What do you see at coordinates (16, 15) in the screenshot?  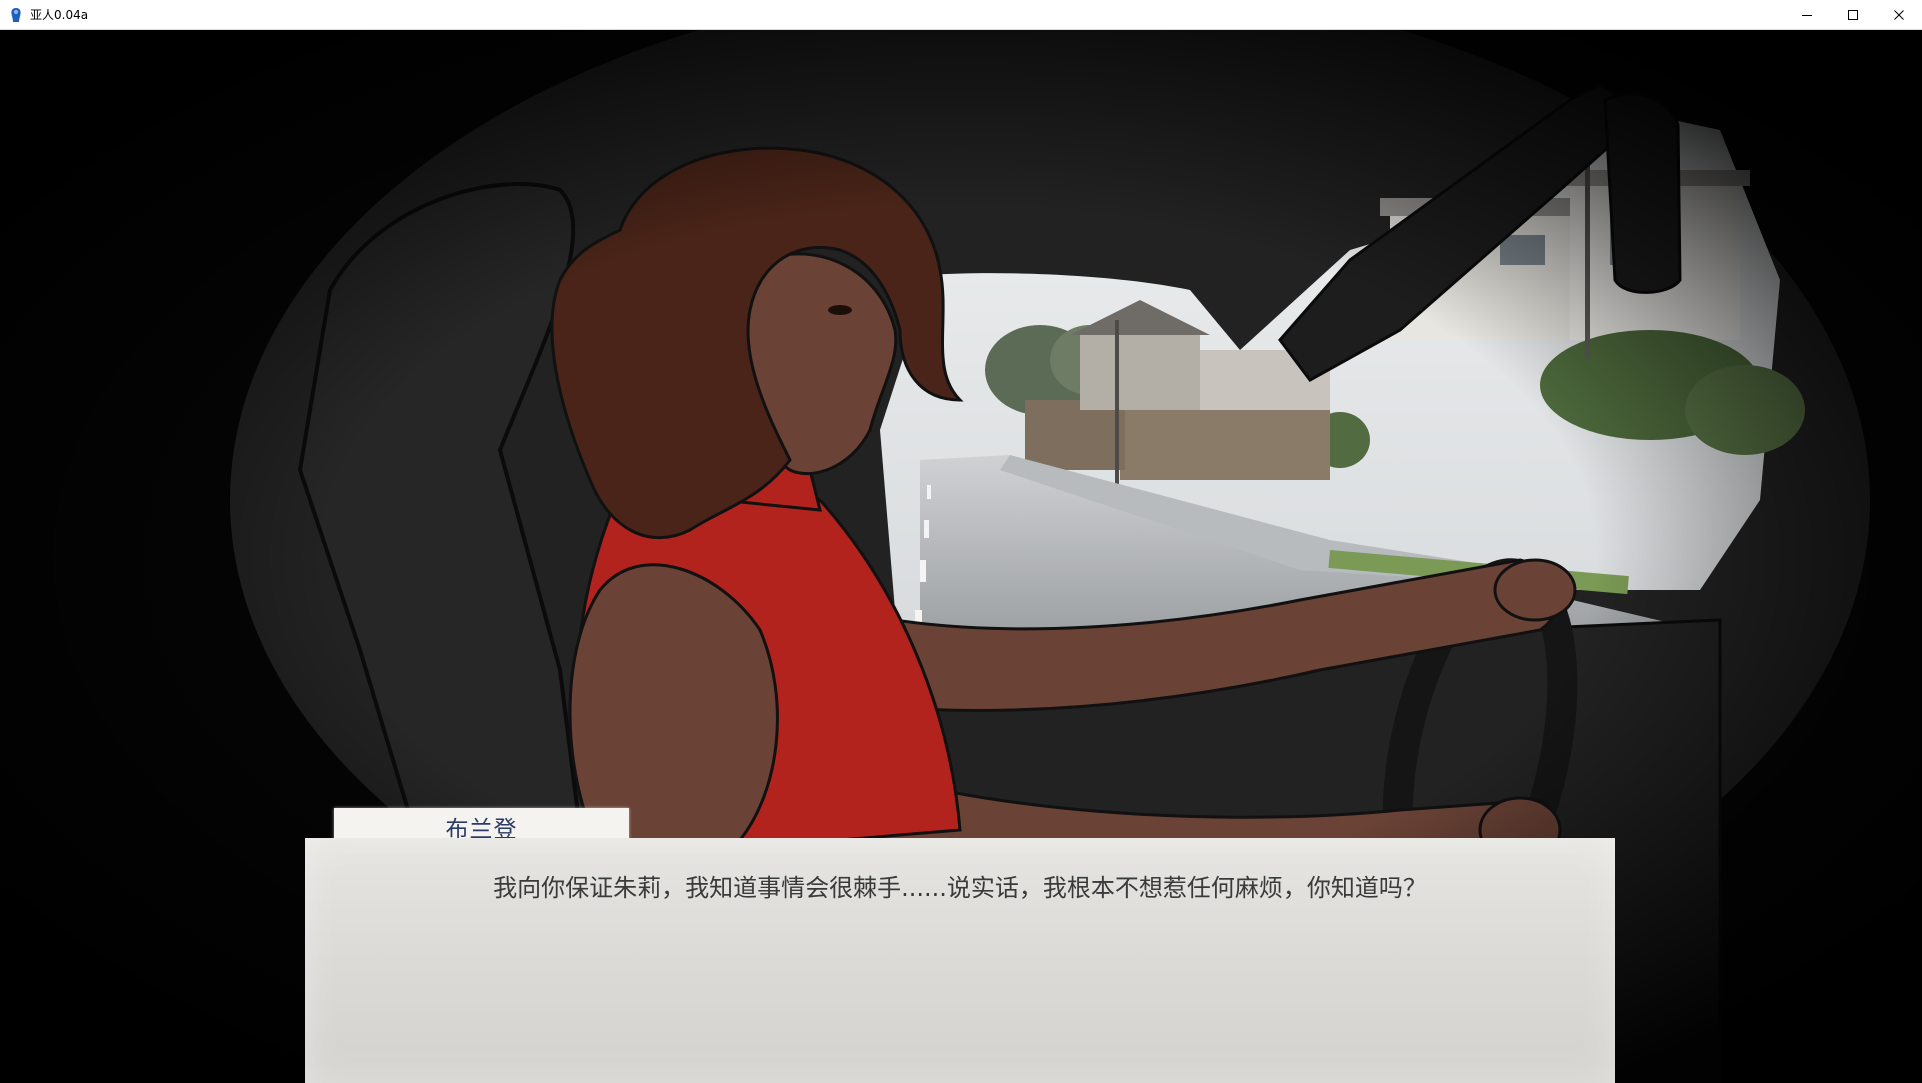 I see `app-icon` at bounding box center [16, 15].